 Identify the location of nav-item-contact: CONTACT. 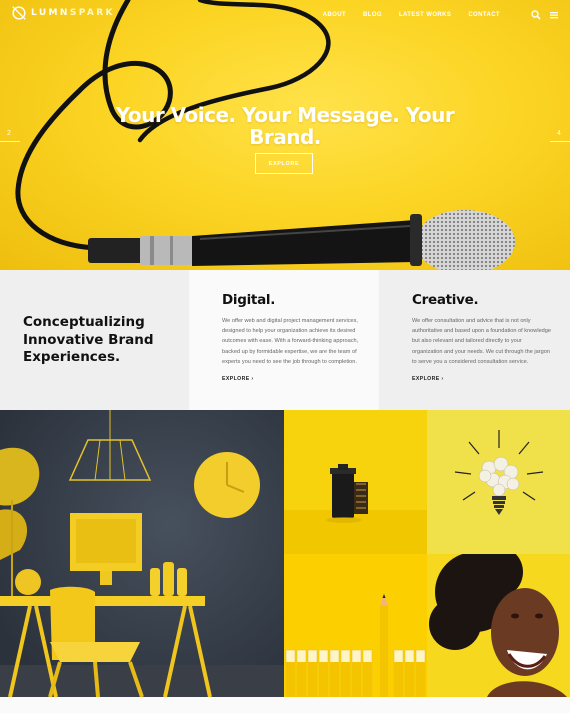
(484, 15).